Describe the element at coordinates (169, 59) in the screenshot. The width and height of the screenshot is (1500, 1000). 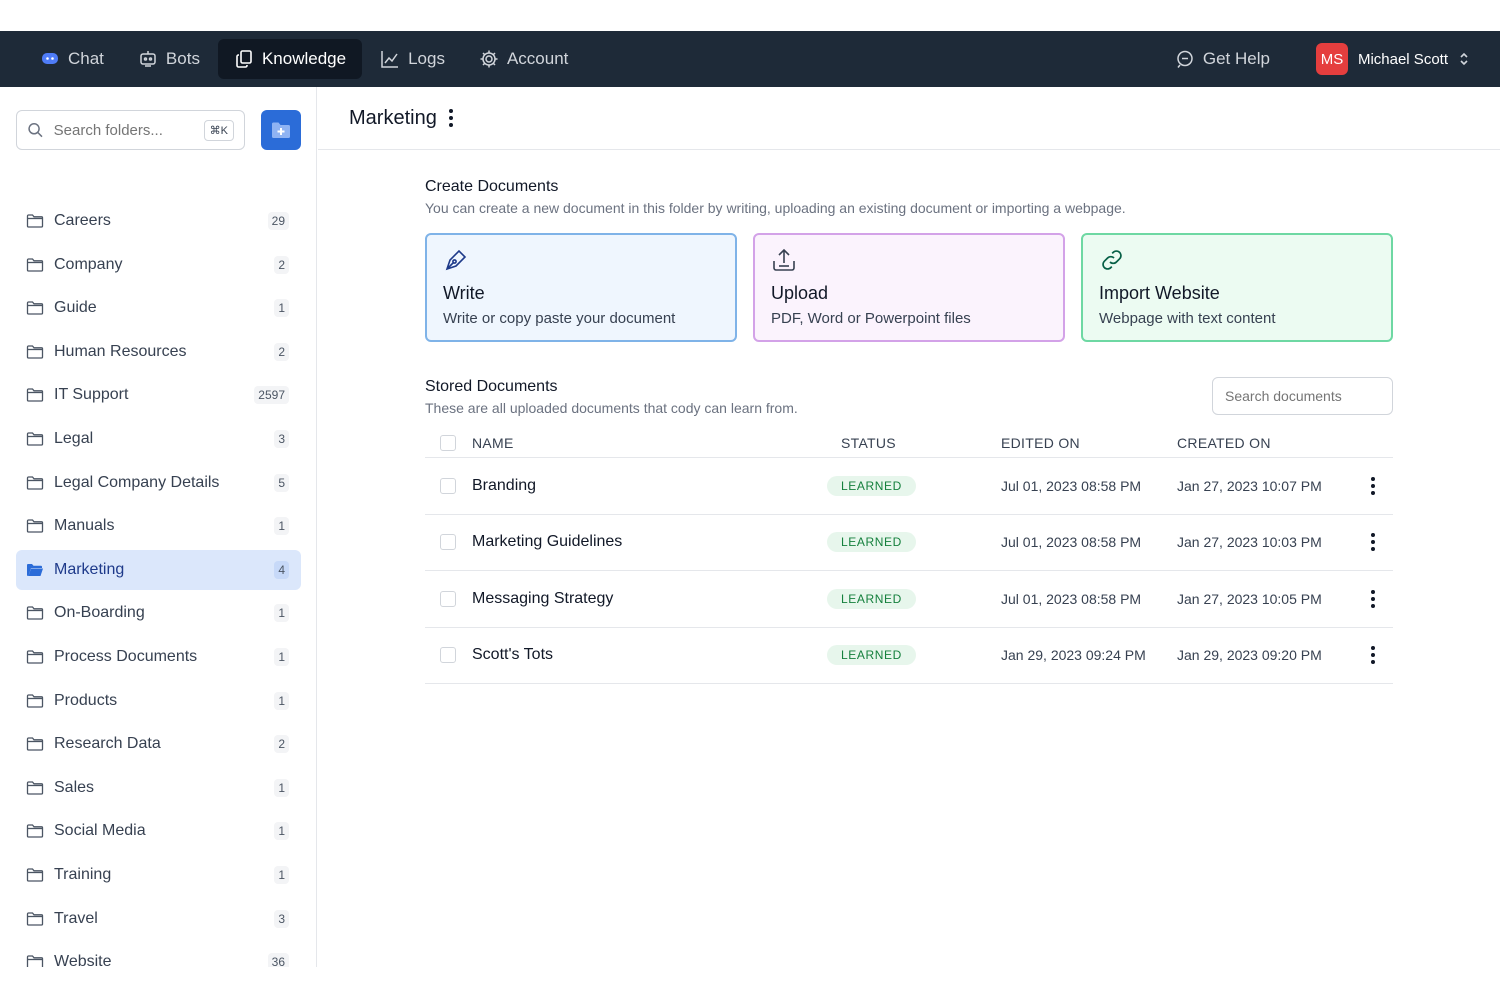
I see `nav-bots: Bots` at that location.